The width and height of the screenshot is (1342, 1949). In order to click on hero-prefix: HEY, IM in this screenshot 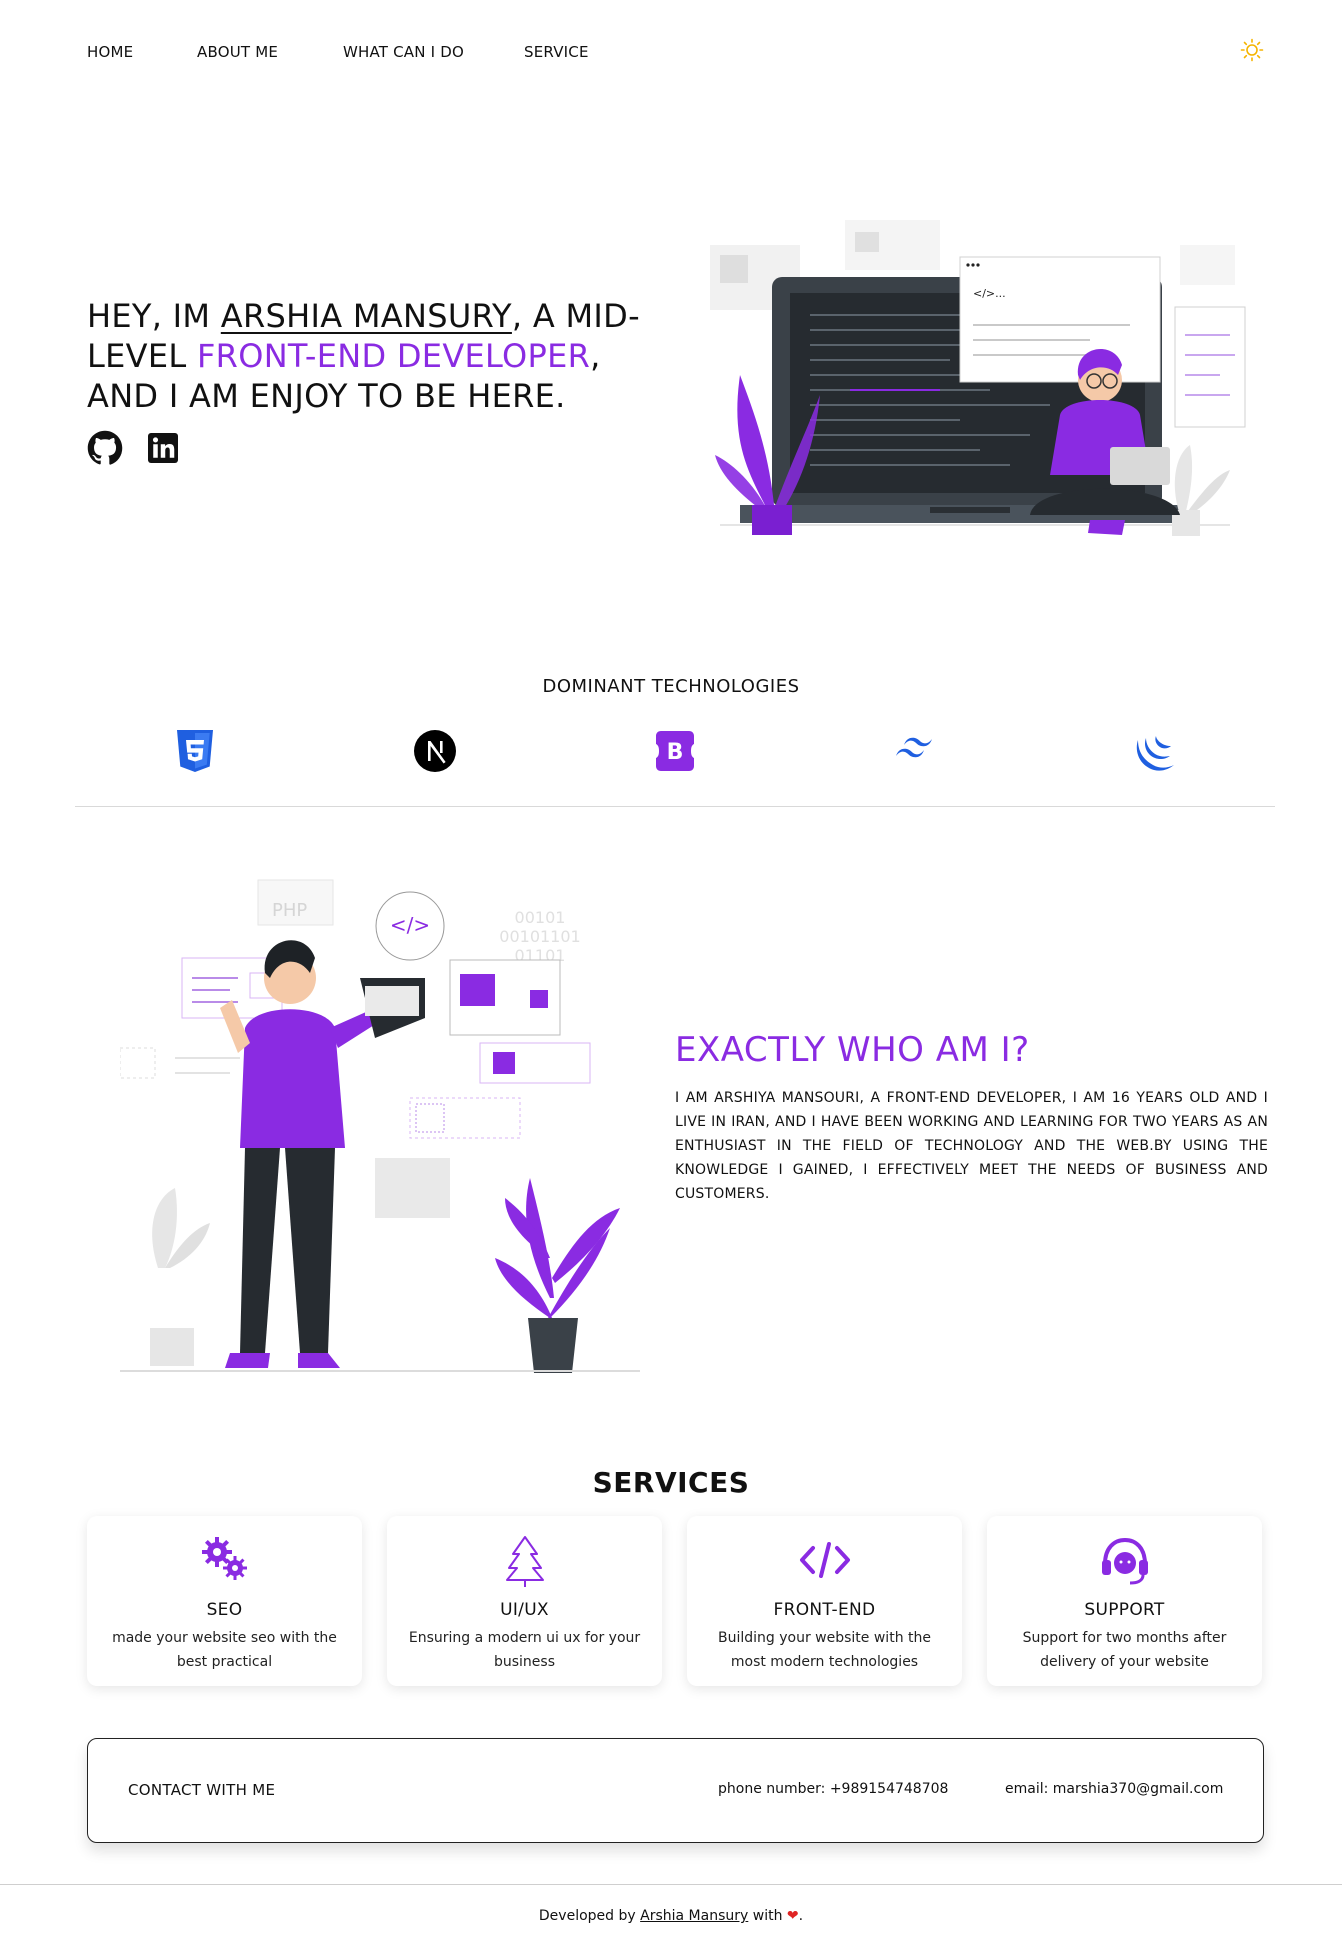, I will do `click(154, 316)`.